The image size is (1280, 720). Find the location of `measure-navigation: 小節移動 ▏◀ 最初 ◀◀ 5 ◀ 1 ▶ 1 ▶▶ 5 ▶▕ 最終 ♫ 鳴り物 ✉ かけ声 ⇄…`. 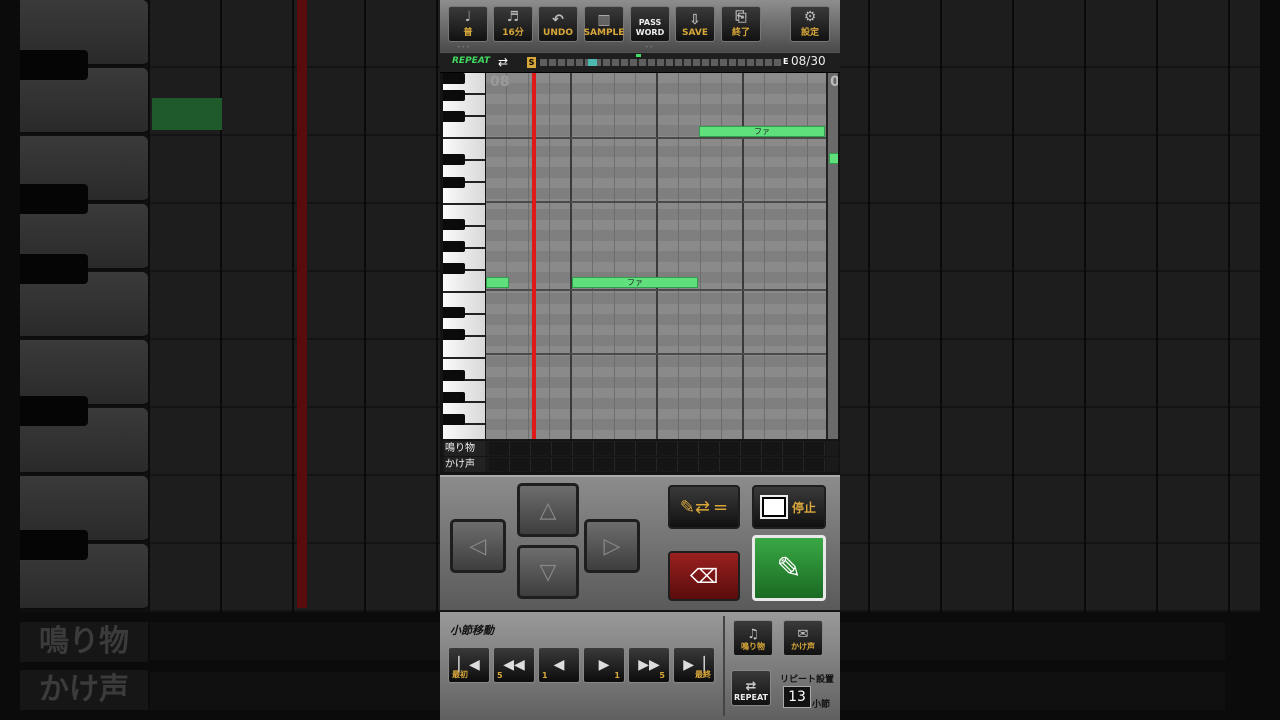

measure-navigation: 小節移動 ▏◀ 最初 ◀◀ 5 ◀ 1 ▶ 1 ▶▶ 5 ▶▕ 最終 ♫ 鳴り物 ✉ かけ声 ⇄… is located at coordinates (640, 666).